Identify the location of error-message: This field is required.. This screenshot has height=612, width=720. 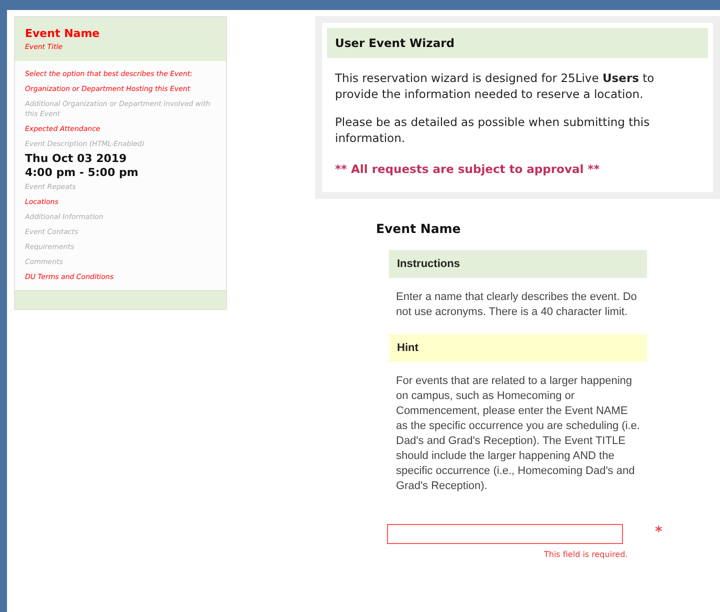
(586, 554).